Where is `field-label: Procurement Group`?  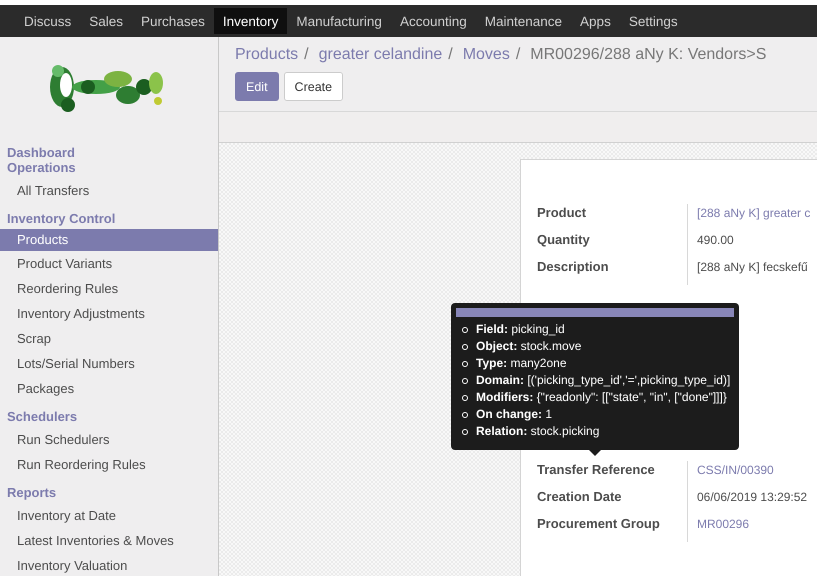
field-label: Procurement Group is located at coordinates (599, 524).